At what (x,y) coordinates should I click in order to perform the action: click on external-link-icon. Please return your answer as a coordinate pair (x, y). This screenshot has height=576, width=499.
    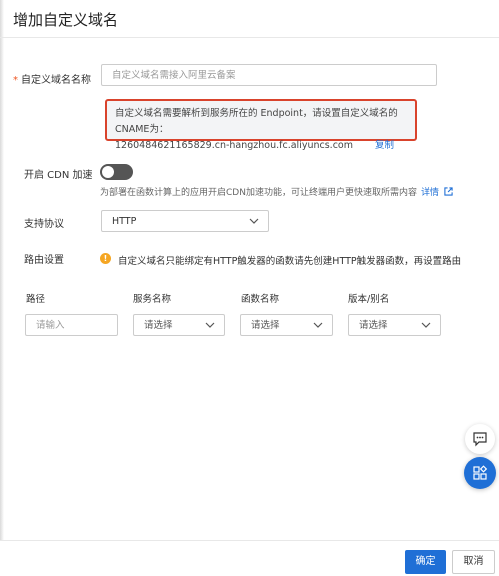
    Looking at the image, I should click on (448, 191).